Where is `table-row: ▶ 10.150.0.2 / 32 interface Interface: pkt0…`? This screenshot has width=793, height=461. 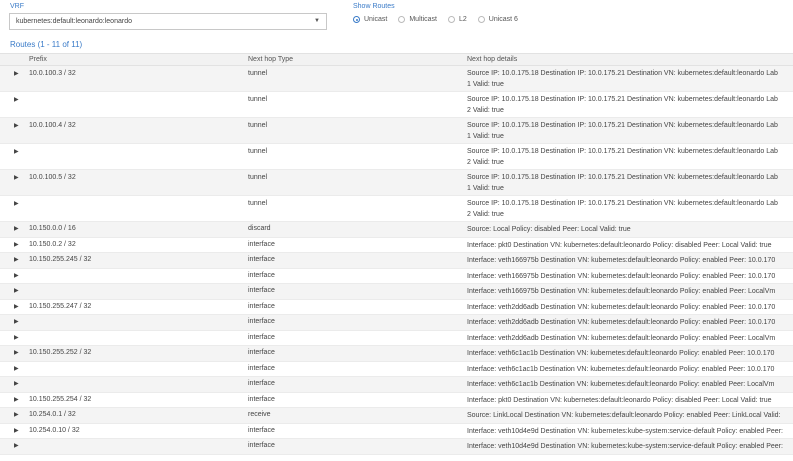 table-row: ▶ 10.150.0.2 / 32 interface Interface: pkt0… is located at coordinates (396, 245).